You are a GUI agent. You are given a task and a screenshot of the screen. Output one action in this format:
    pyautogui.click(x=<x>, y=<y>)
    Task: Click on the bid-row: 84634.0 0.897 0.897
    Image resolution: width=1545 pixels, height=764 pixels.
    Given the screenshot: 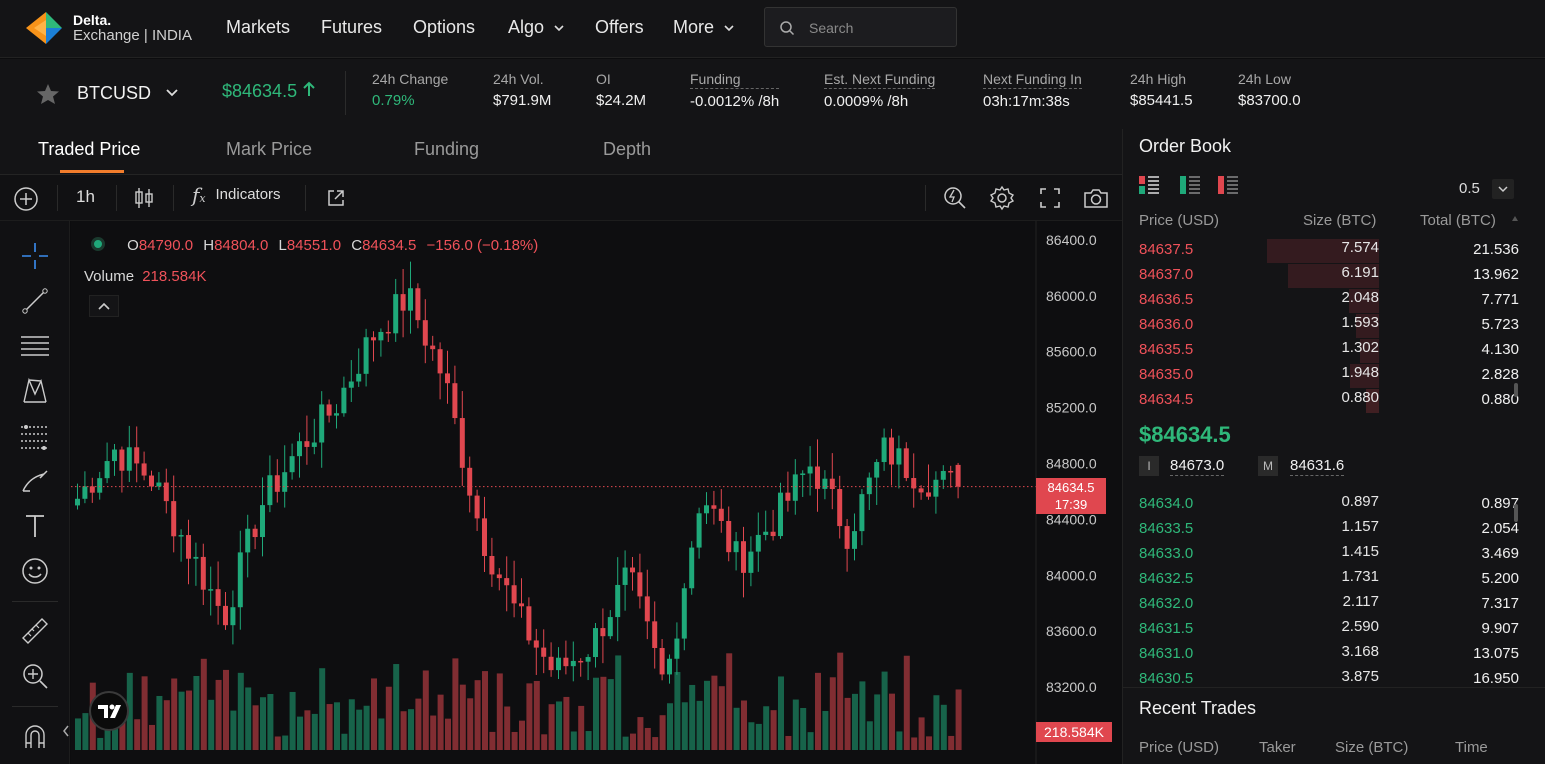 What is the action you would take?
    pyautogui.click(x=1329, y=505)
    